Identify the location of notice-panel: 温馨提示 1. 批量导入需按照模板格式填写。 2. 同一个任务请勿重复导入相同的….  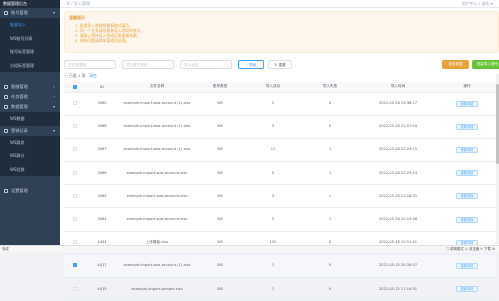
(281, 32).